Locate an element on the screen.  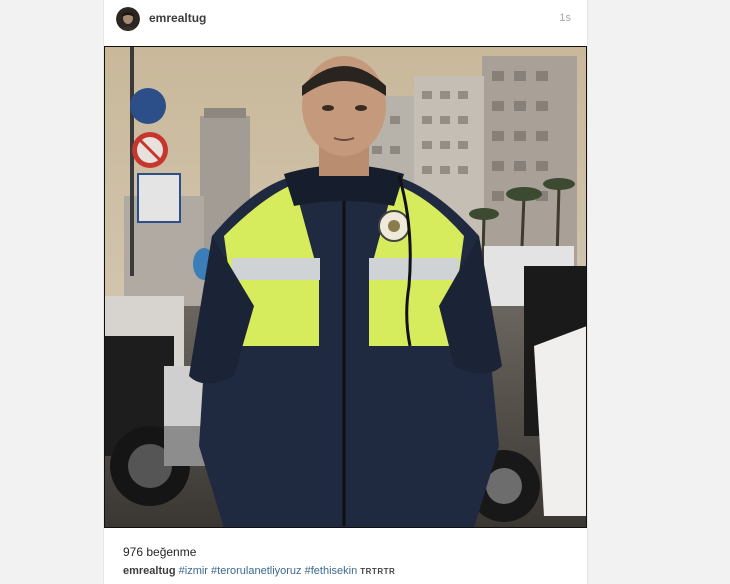
hashtag-terorulanetliyoruz: #terorulanetliyoruz is located at coordinates (256, 571).